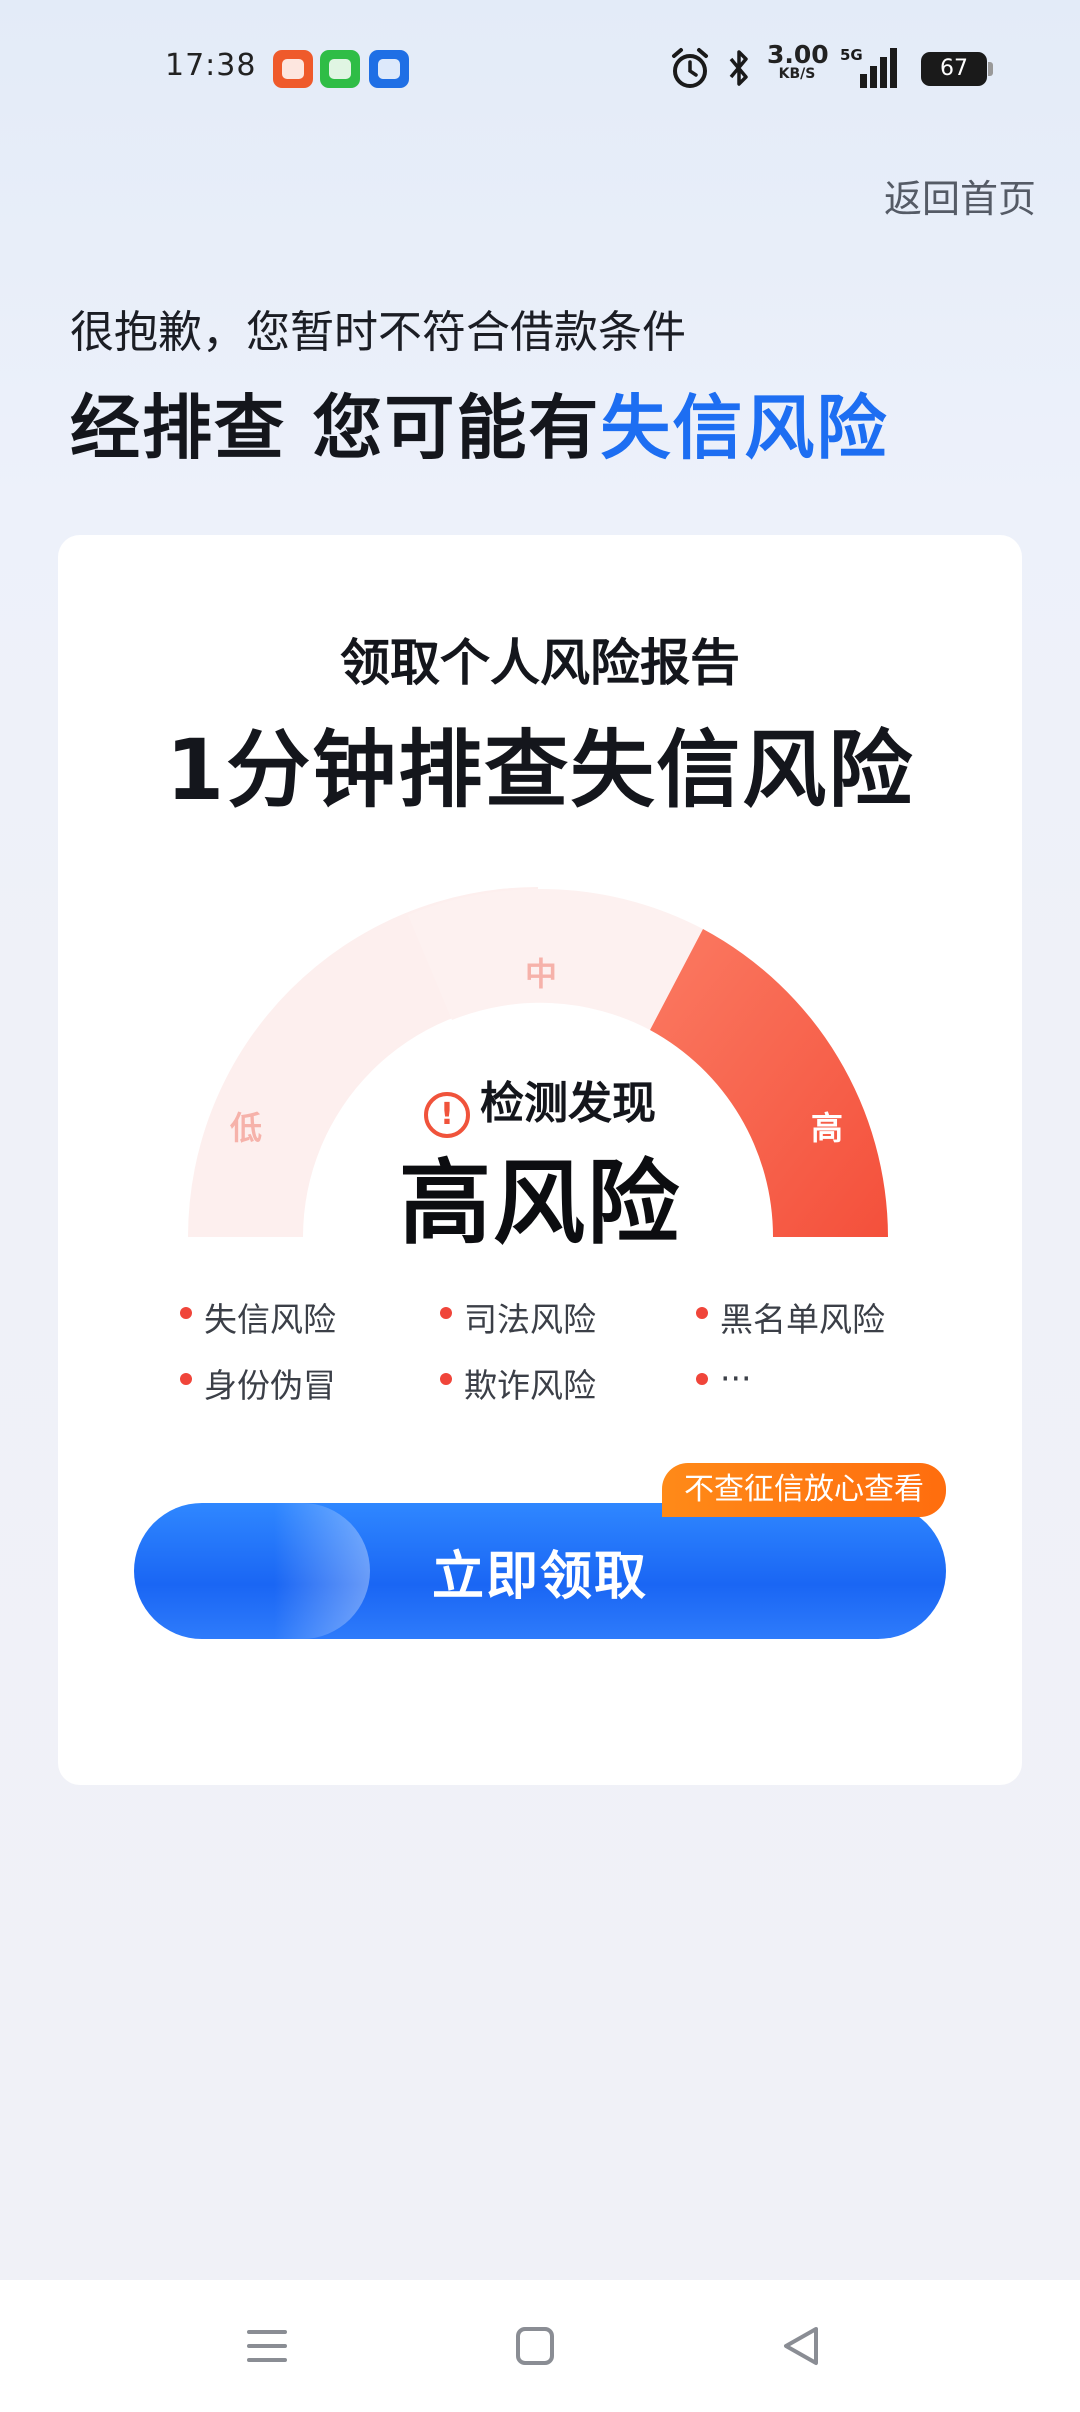  Describe the element at coordinates (960, 195) in the screenshot. I see `back-home-link: 返回首页` at that location.